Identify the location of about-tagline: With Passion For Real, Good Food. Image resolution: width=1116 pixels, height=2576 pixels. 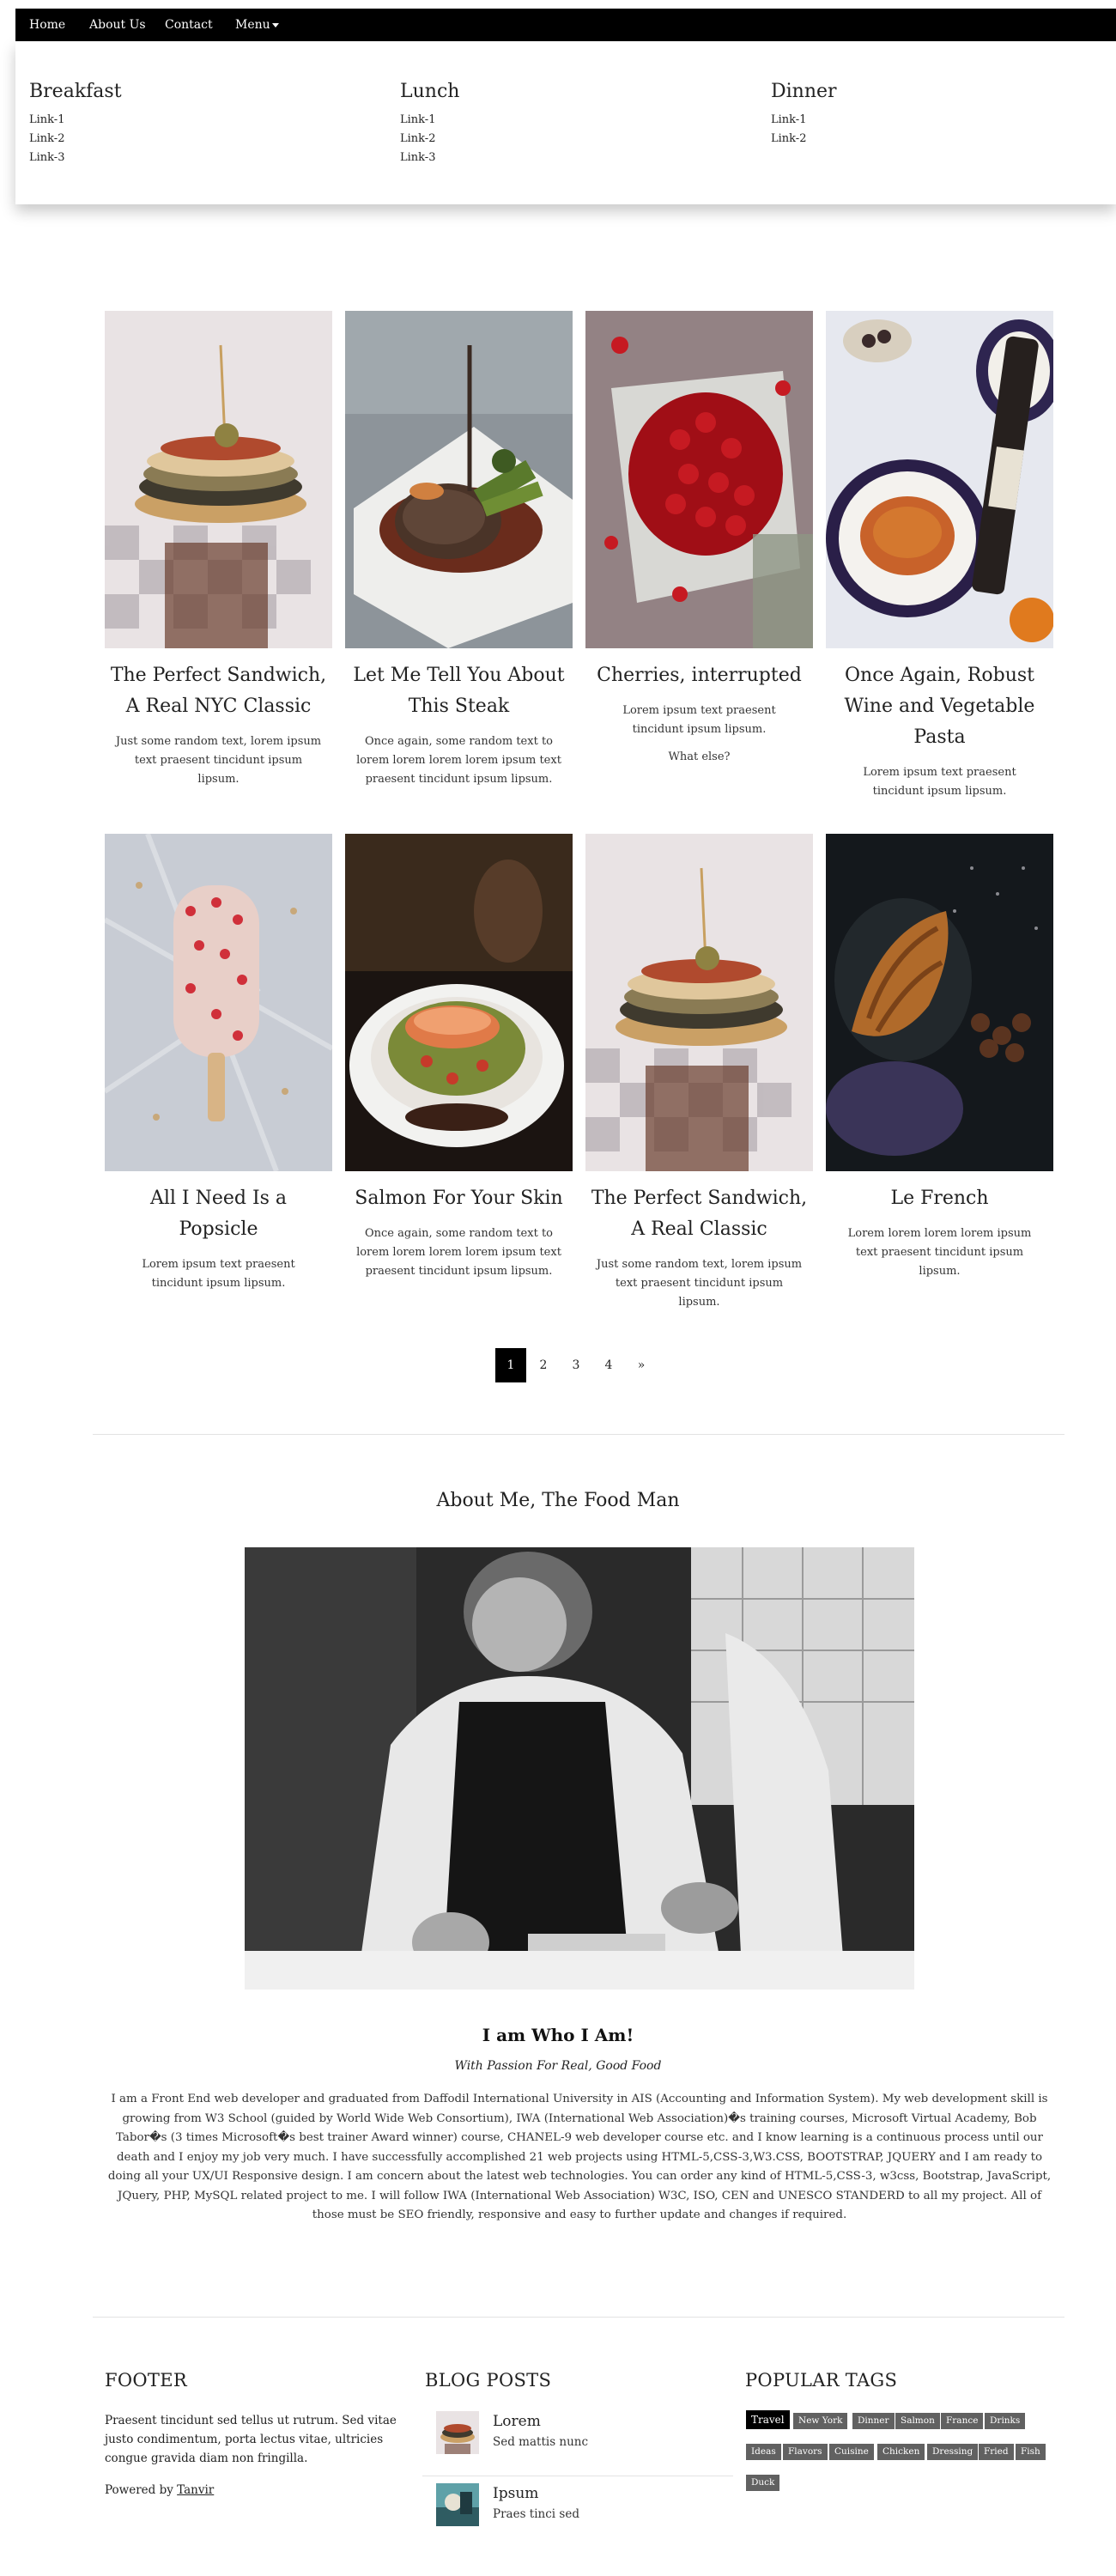
(558, 2066).